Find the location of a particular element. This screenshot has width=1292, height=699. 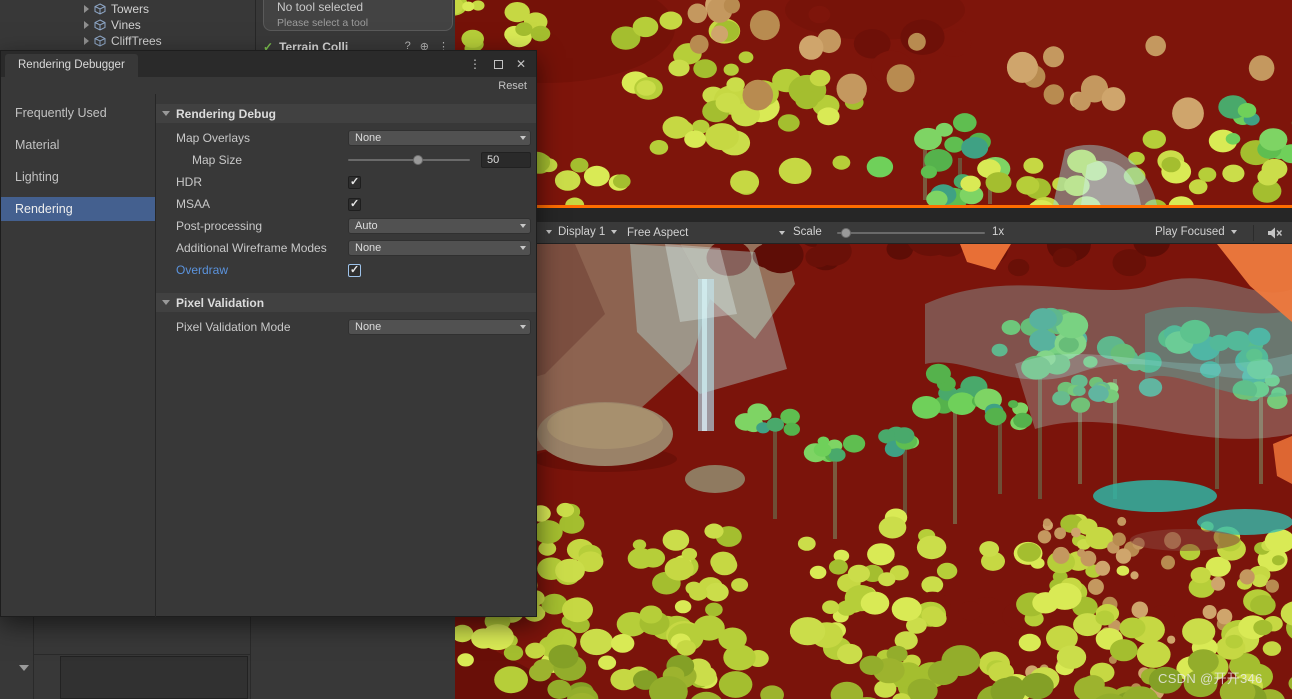

row-map-size: Map Size 50 is located at coordinates (346, 160).